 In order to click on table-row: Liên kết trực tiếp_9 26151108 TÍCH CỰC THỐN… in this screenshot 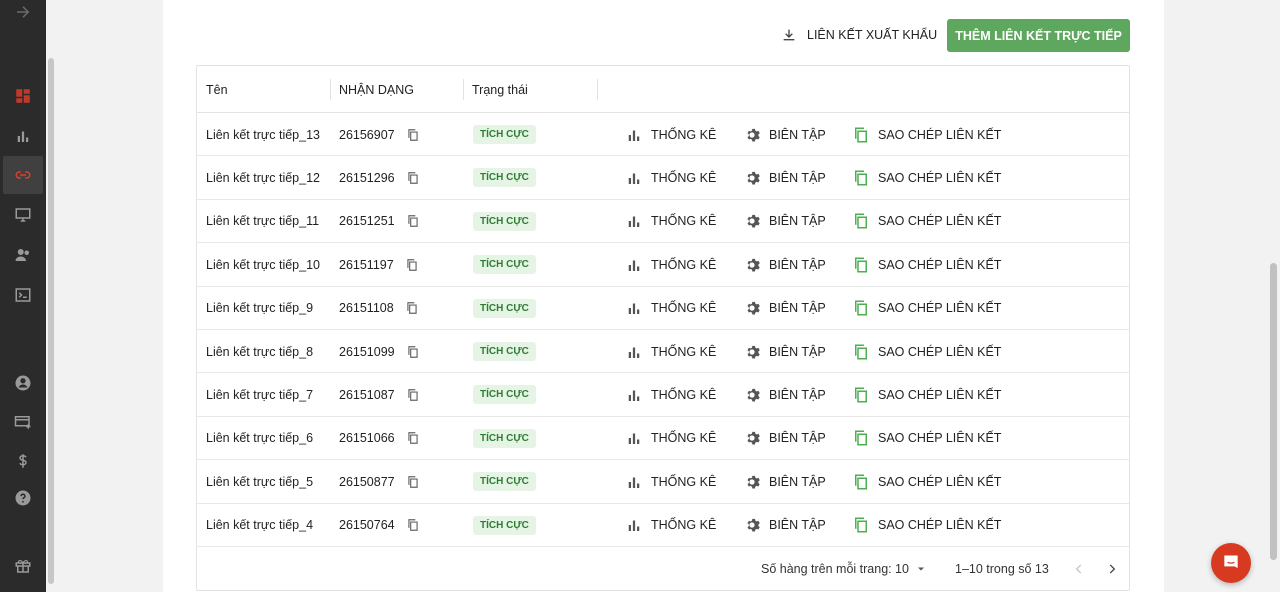, I will do `click(663, 308)`.